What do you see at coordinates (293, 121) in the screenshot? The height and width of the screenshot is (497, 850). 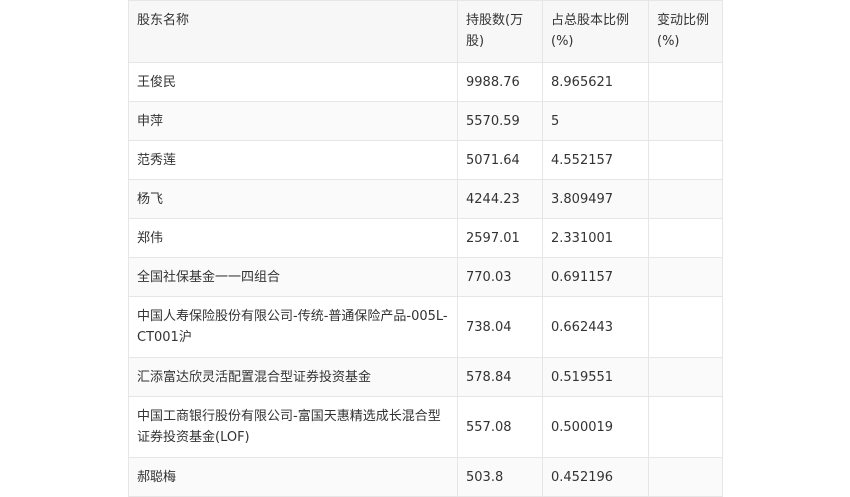 I see `cell-name: 申萍` at bounding box center [293, 121].